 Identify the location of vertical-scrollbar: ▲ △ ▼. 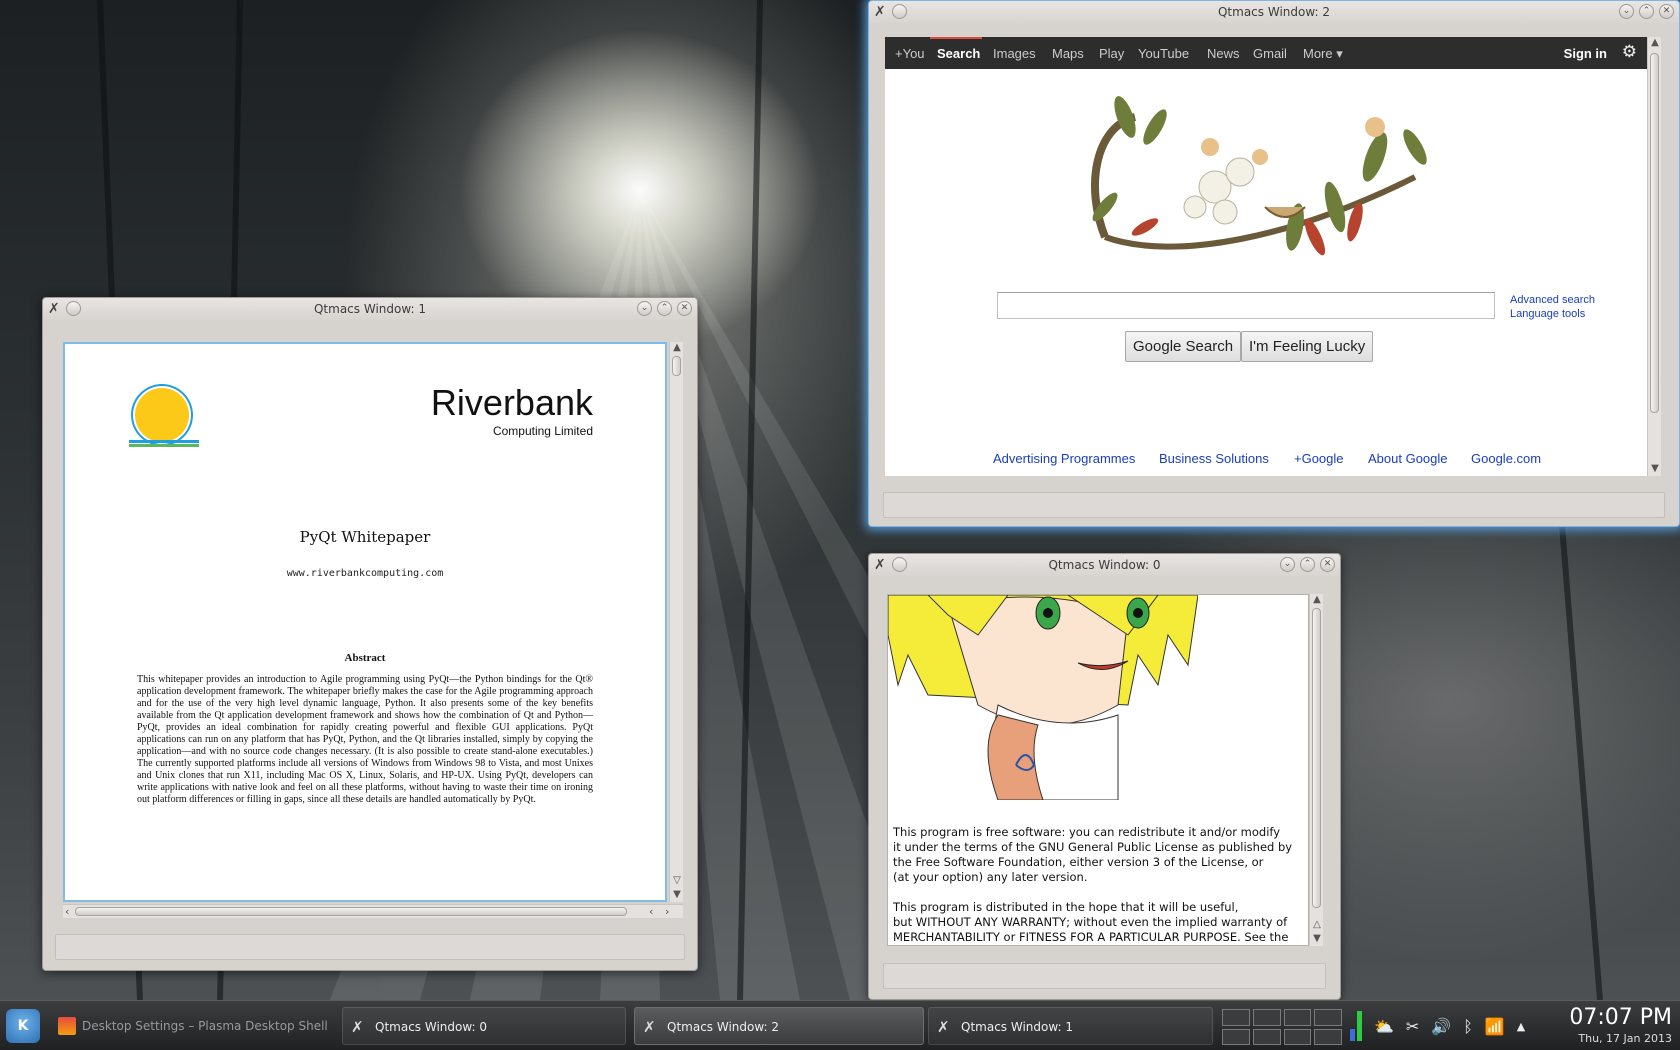
(1316, 770).